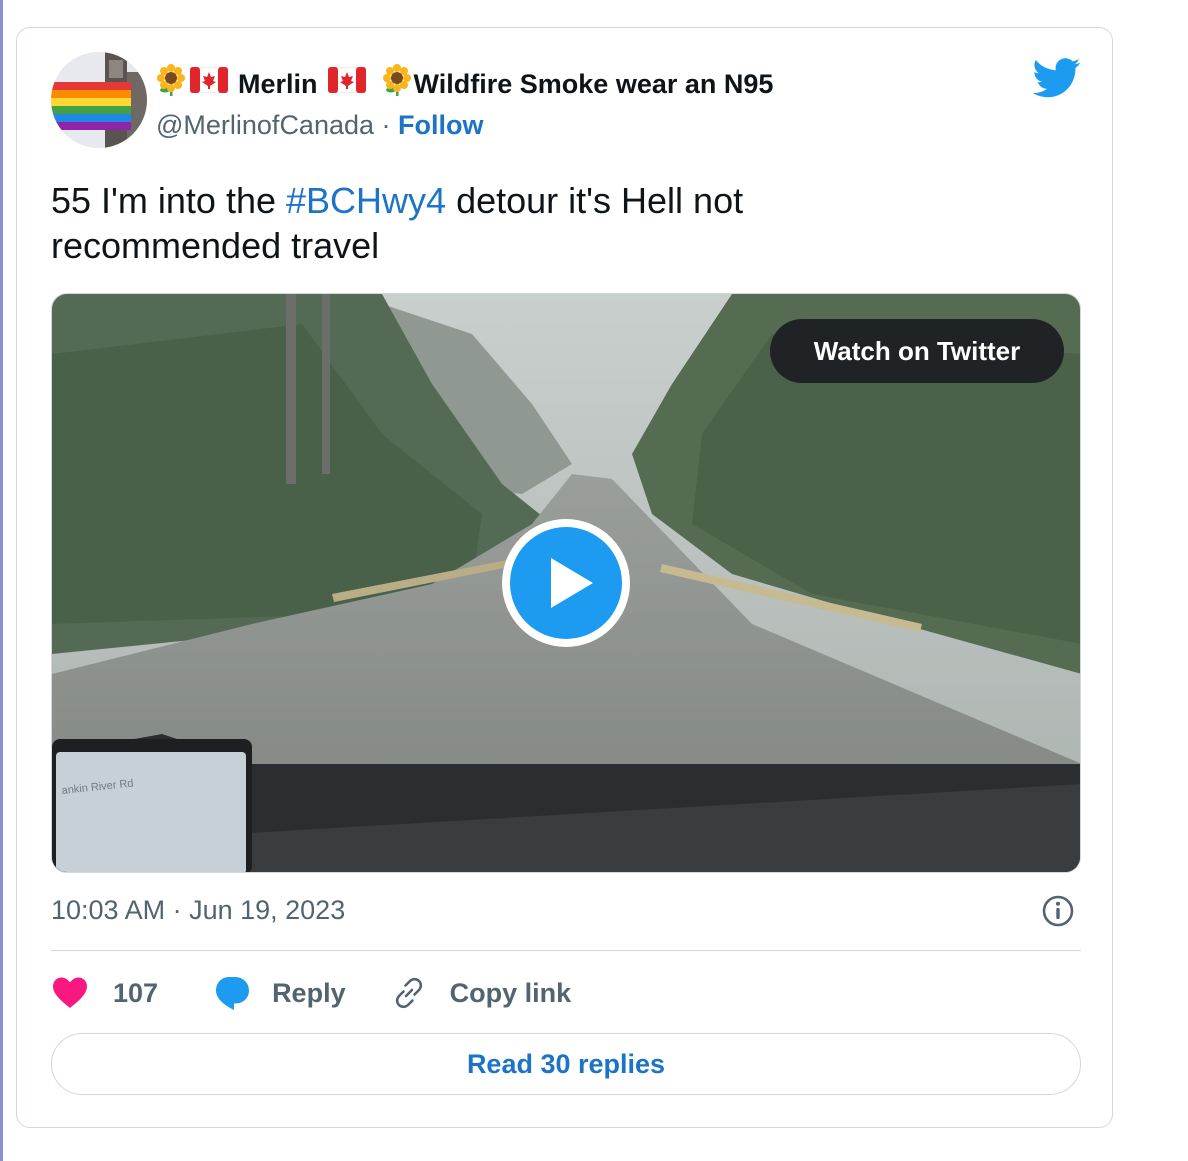  What do you see at coordinates (366, 200) in the screenshot?
I see `hashtag-link: #BCHwy4` at bounding box center [366, 200].